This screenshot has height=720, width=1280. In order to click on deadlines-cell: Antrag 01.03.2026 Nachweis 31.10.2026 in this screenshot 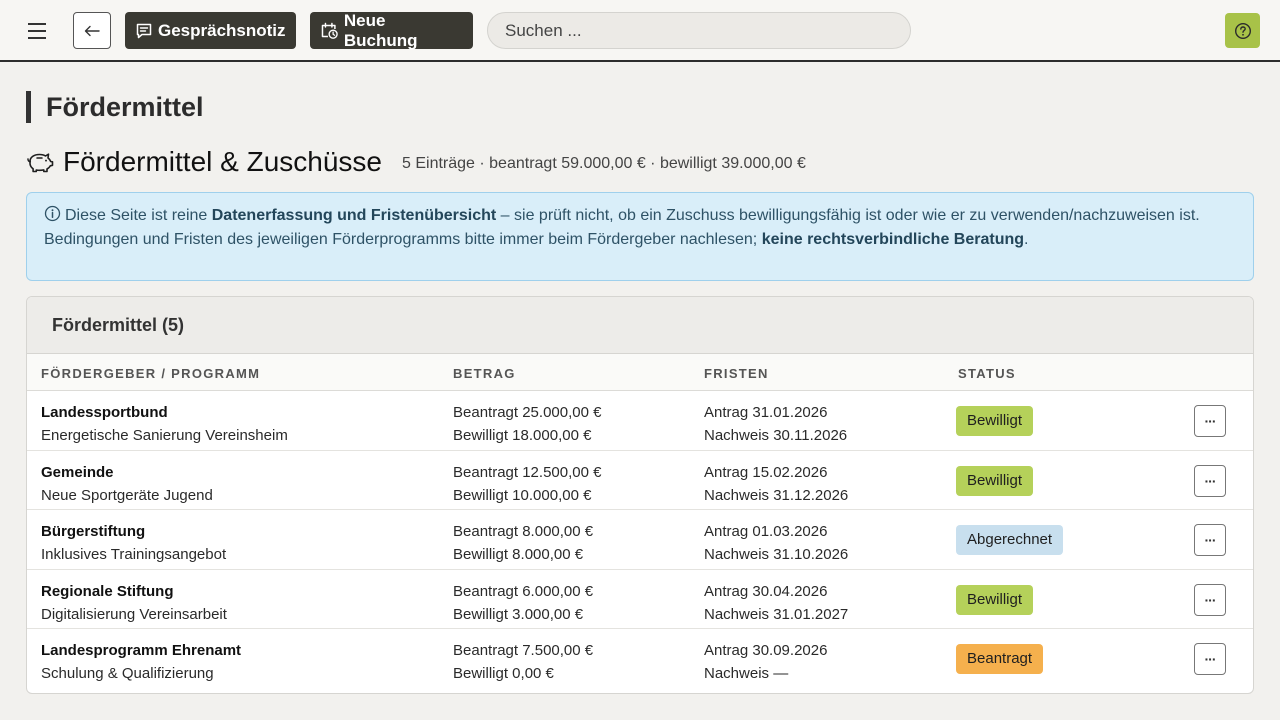, I will do `click(776, 543)`.